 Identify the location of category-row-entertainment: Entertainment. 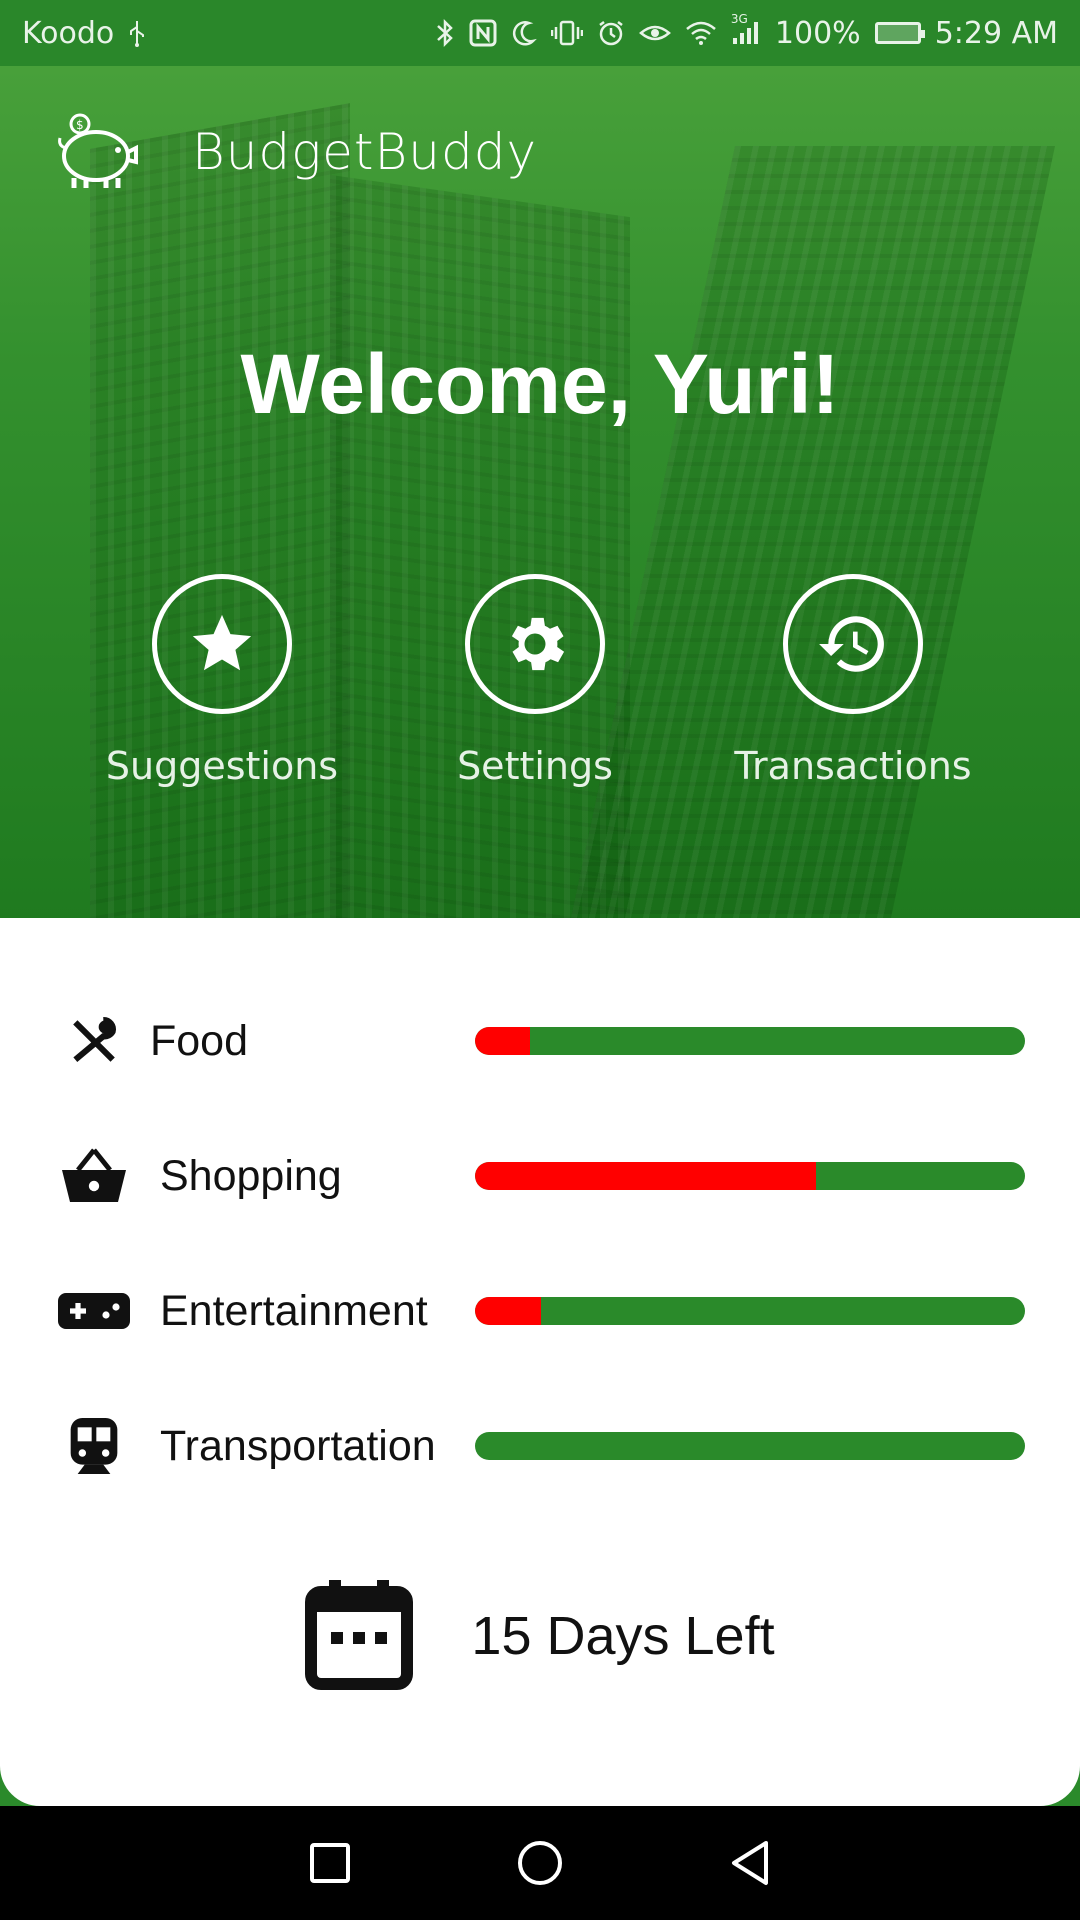
(540, 1311).